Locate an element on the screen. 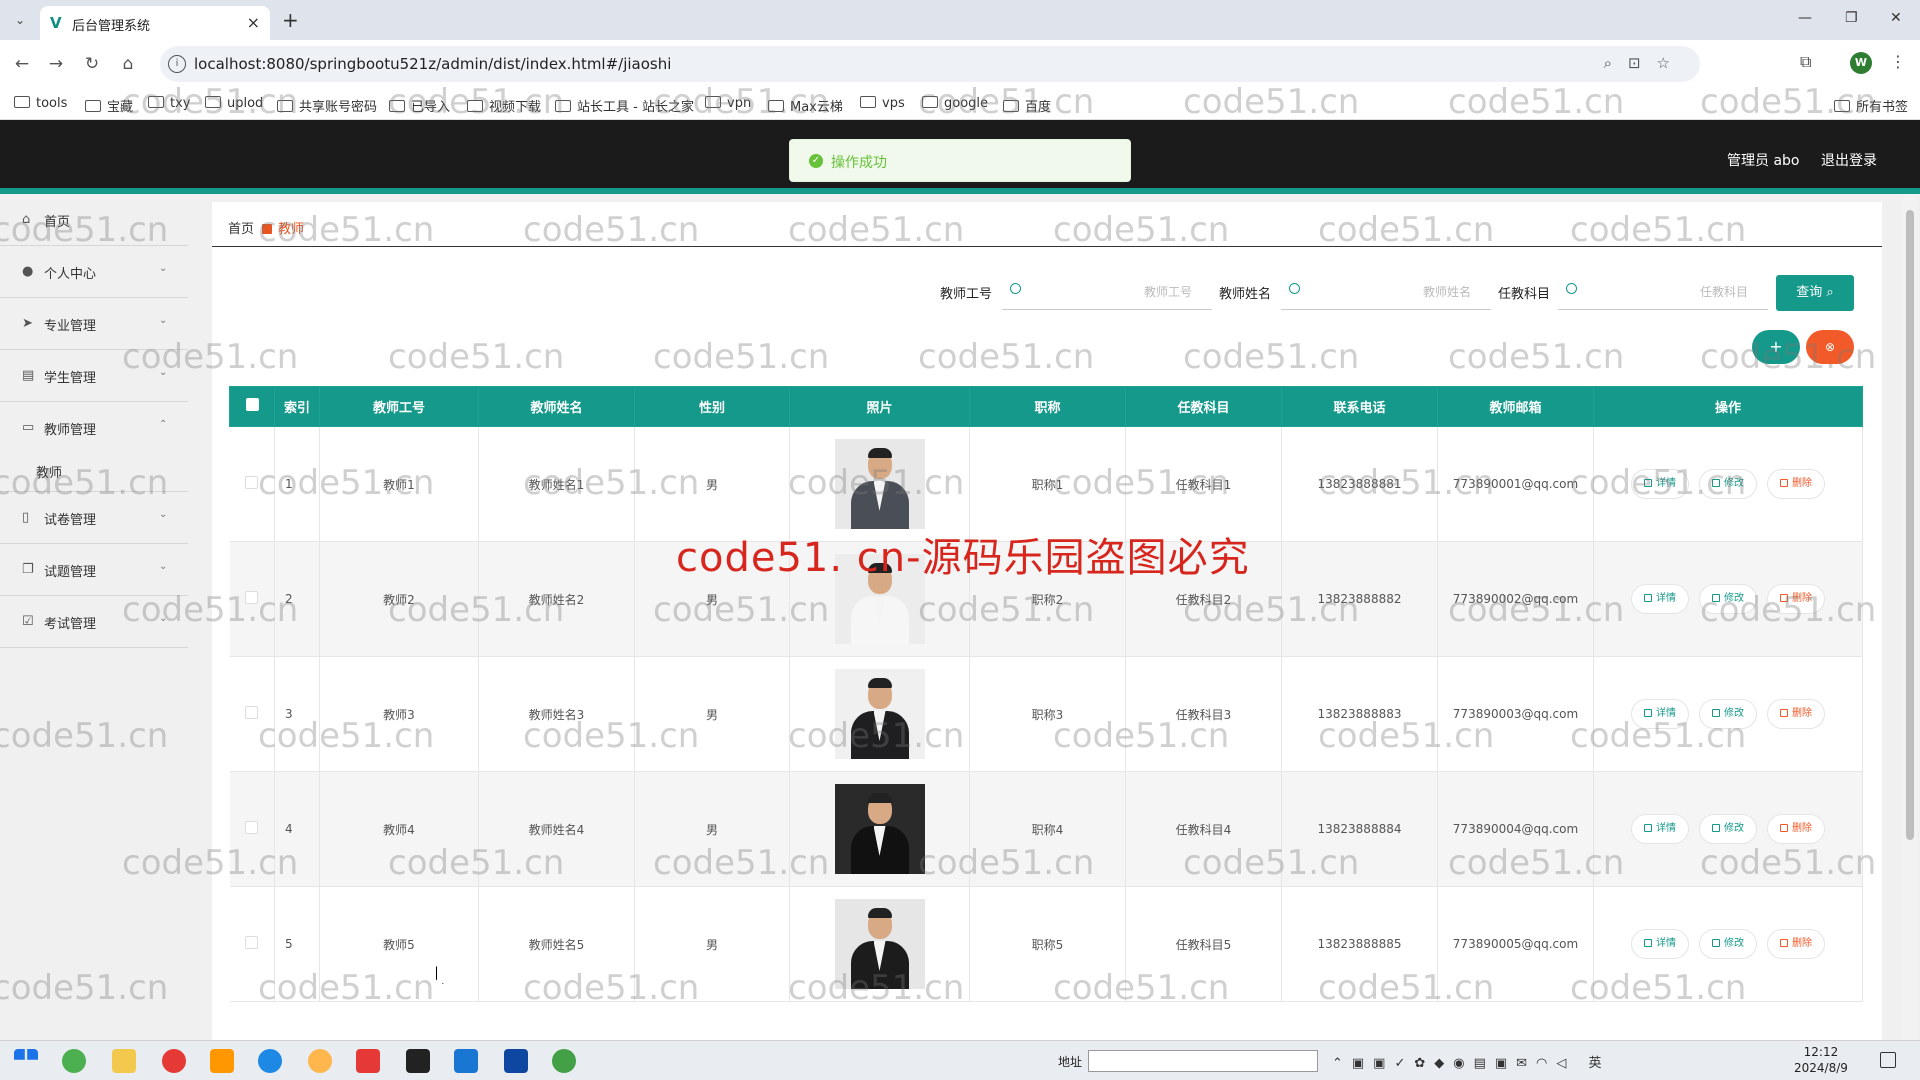 This screenshot has height=1080, width=1920. home-icon: ⌂ is located at coordinates (128, 64).